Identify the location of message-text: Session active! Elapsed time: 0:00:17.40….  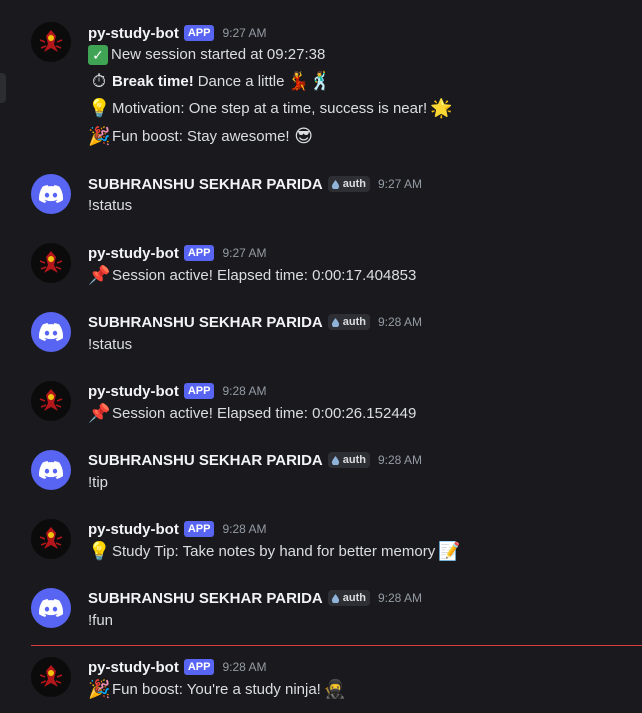
(264, 275).